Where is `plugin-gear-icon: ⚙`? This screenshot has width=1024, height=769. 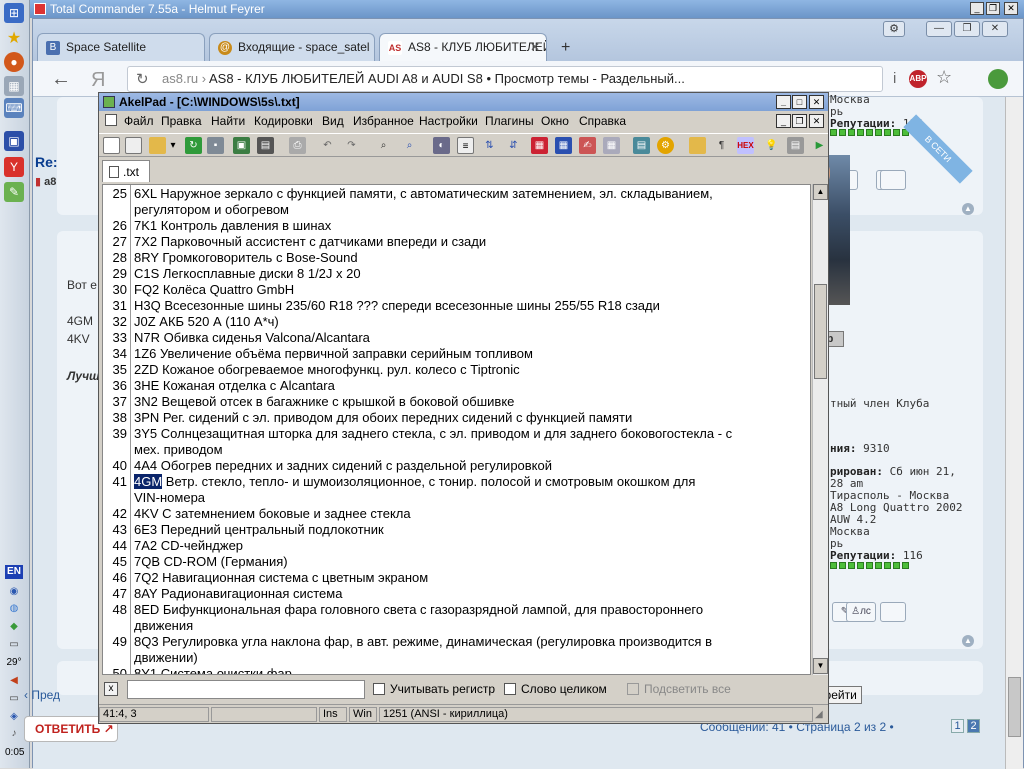
plugin-gear-icon: ⚙ is located at coordinates (665, 145).